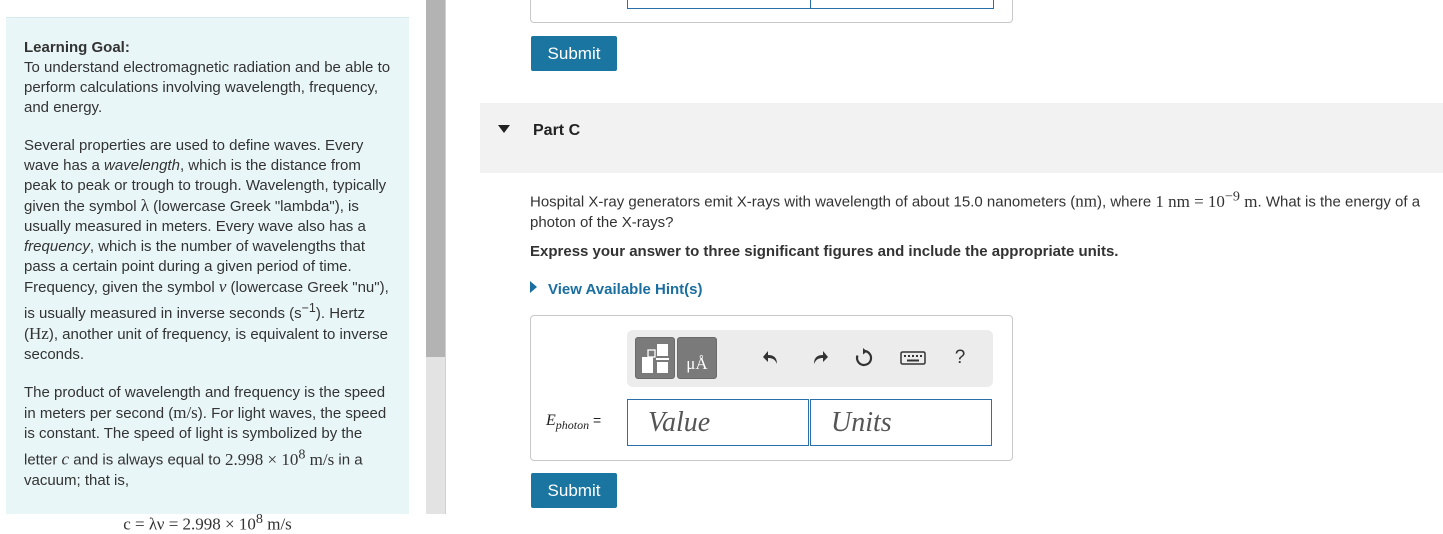 The image size is (1443, 534). What do you see at coordinates (719, 4) in the screenshot?
I see `previous-value-field` at bounding box center [719, 4].